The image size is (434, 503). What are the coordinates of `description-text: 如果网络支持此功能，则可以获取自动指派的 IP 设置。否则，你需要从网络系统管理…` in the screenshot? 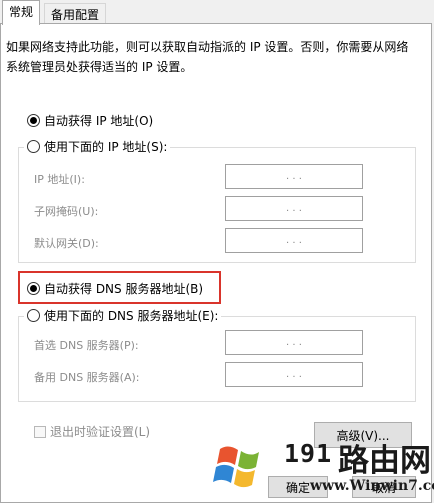 It's located at (207, 57).